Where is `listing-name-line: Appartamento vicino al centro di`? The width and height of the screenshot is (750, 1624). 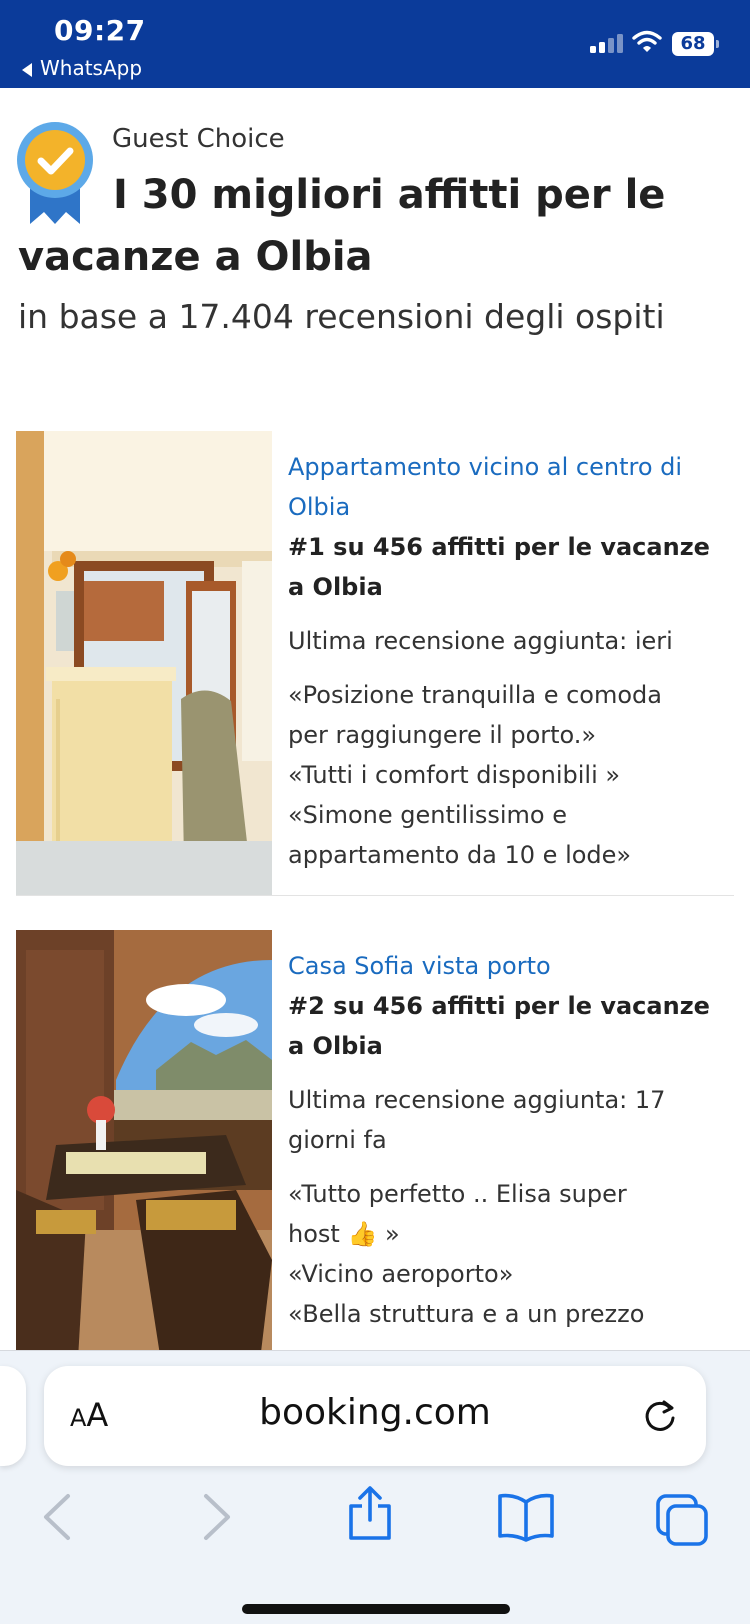
listing-name-line: Appartamento vicino al centro di is located at coordinates (485, 467).